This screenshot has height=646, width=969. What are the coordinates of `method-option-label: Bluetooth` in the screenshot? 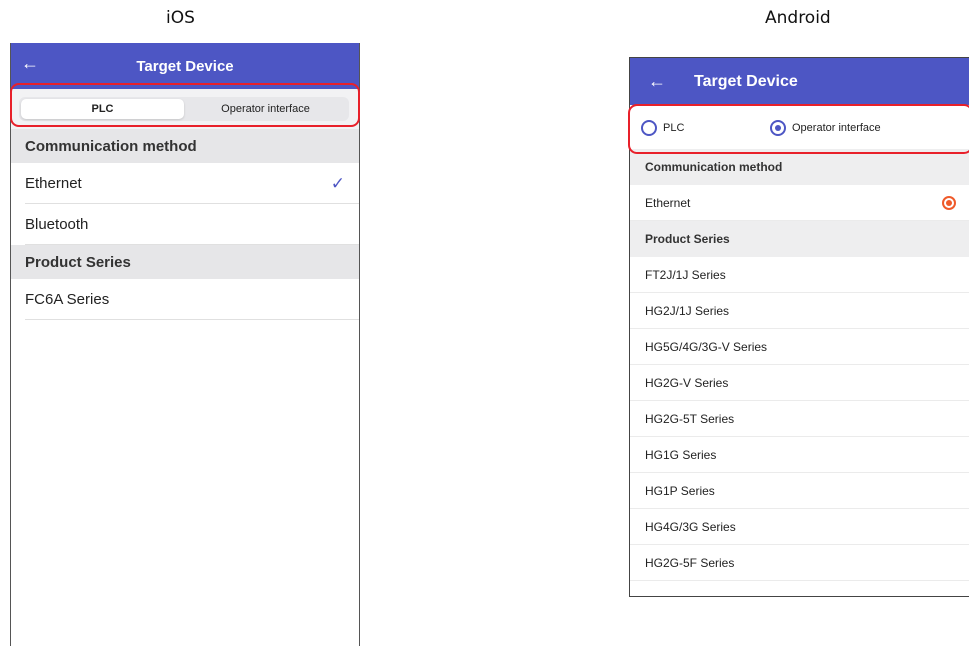 It's located at (57, 224).